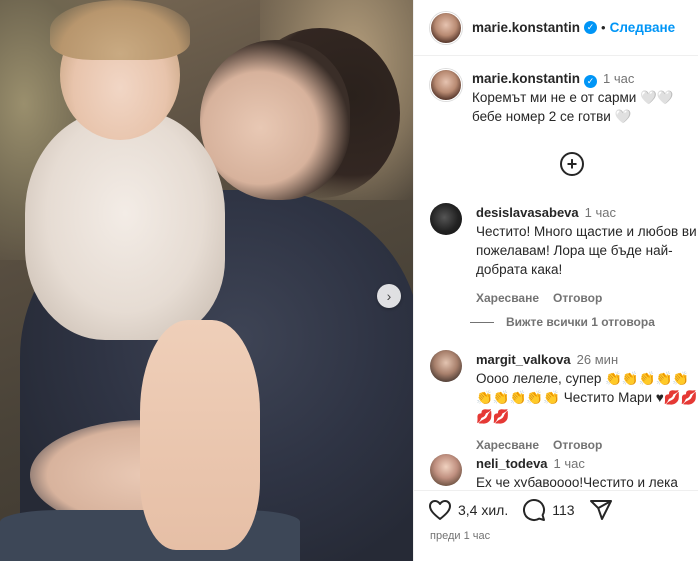 The image size is (698, 561). I want to click on send-icon, so click(600, 509).